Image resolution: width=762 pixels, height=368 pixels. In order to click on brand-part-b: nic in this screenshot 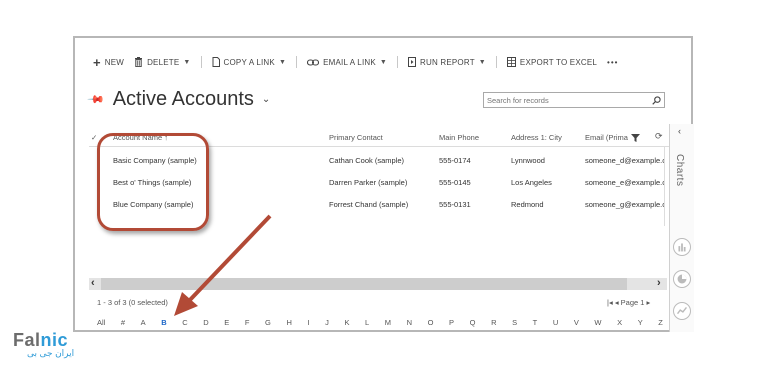, I will do `click(54, 340)`.